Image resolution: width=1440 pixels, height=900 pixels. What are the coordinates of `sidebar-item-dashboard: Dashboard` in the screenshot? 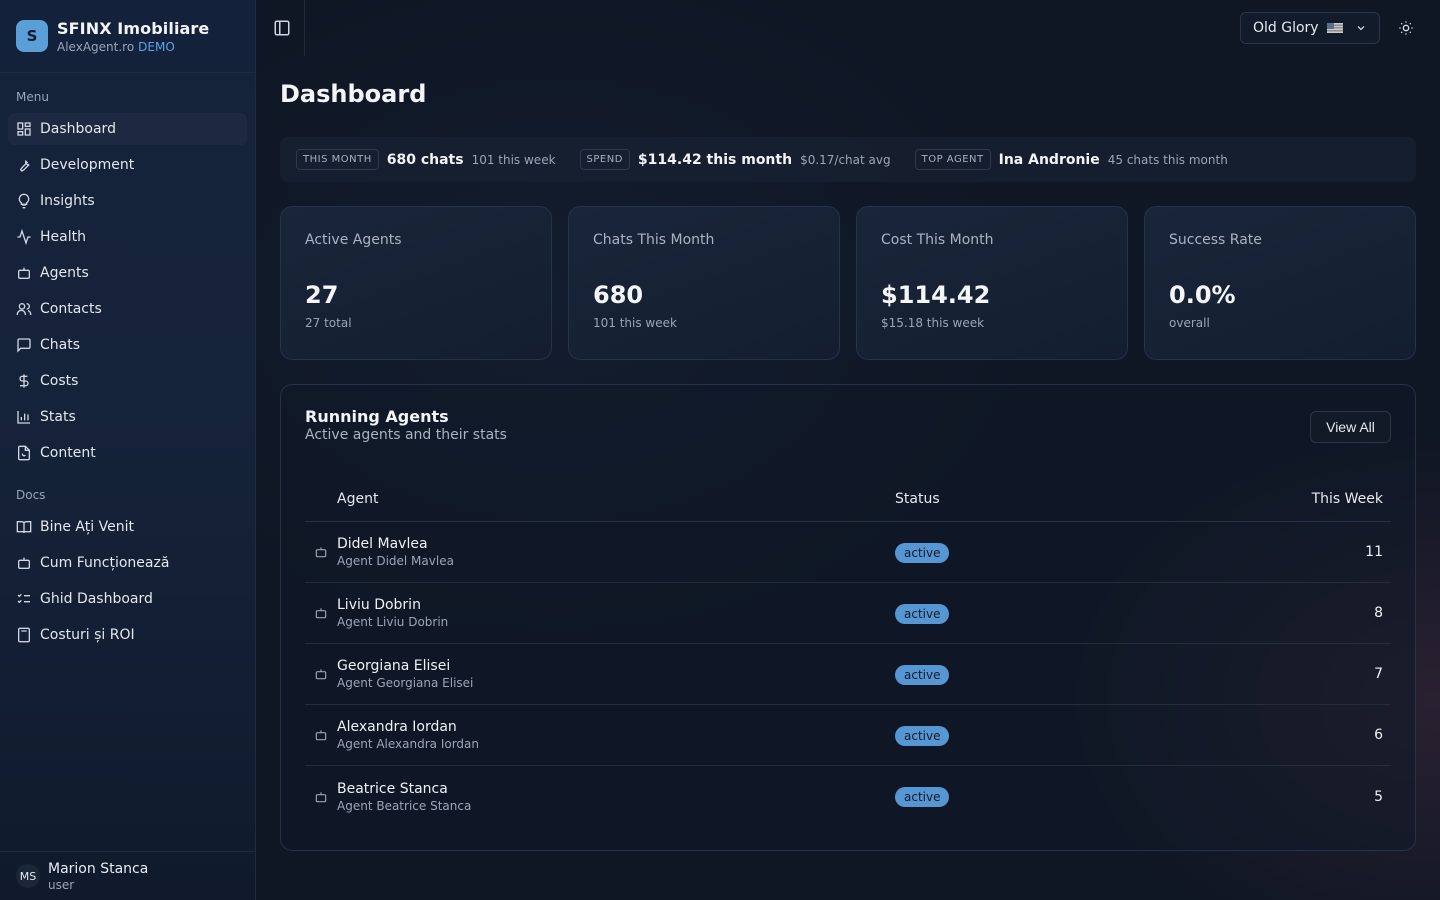 It's located at (127, 129).